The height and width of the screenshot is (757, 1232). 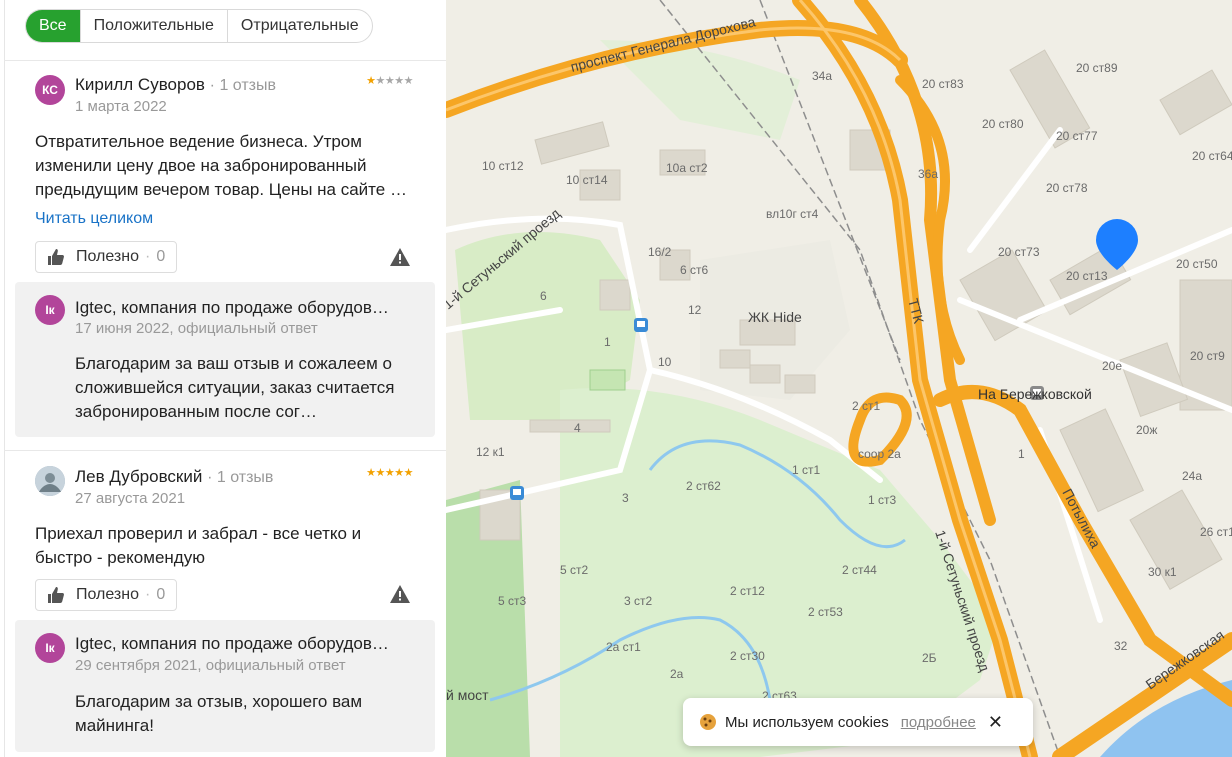 What do you see at coordinates (1077, 136) in the screenshot?
I see `building-label: 20 ст77` at bounding box center [1077, 136].